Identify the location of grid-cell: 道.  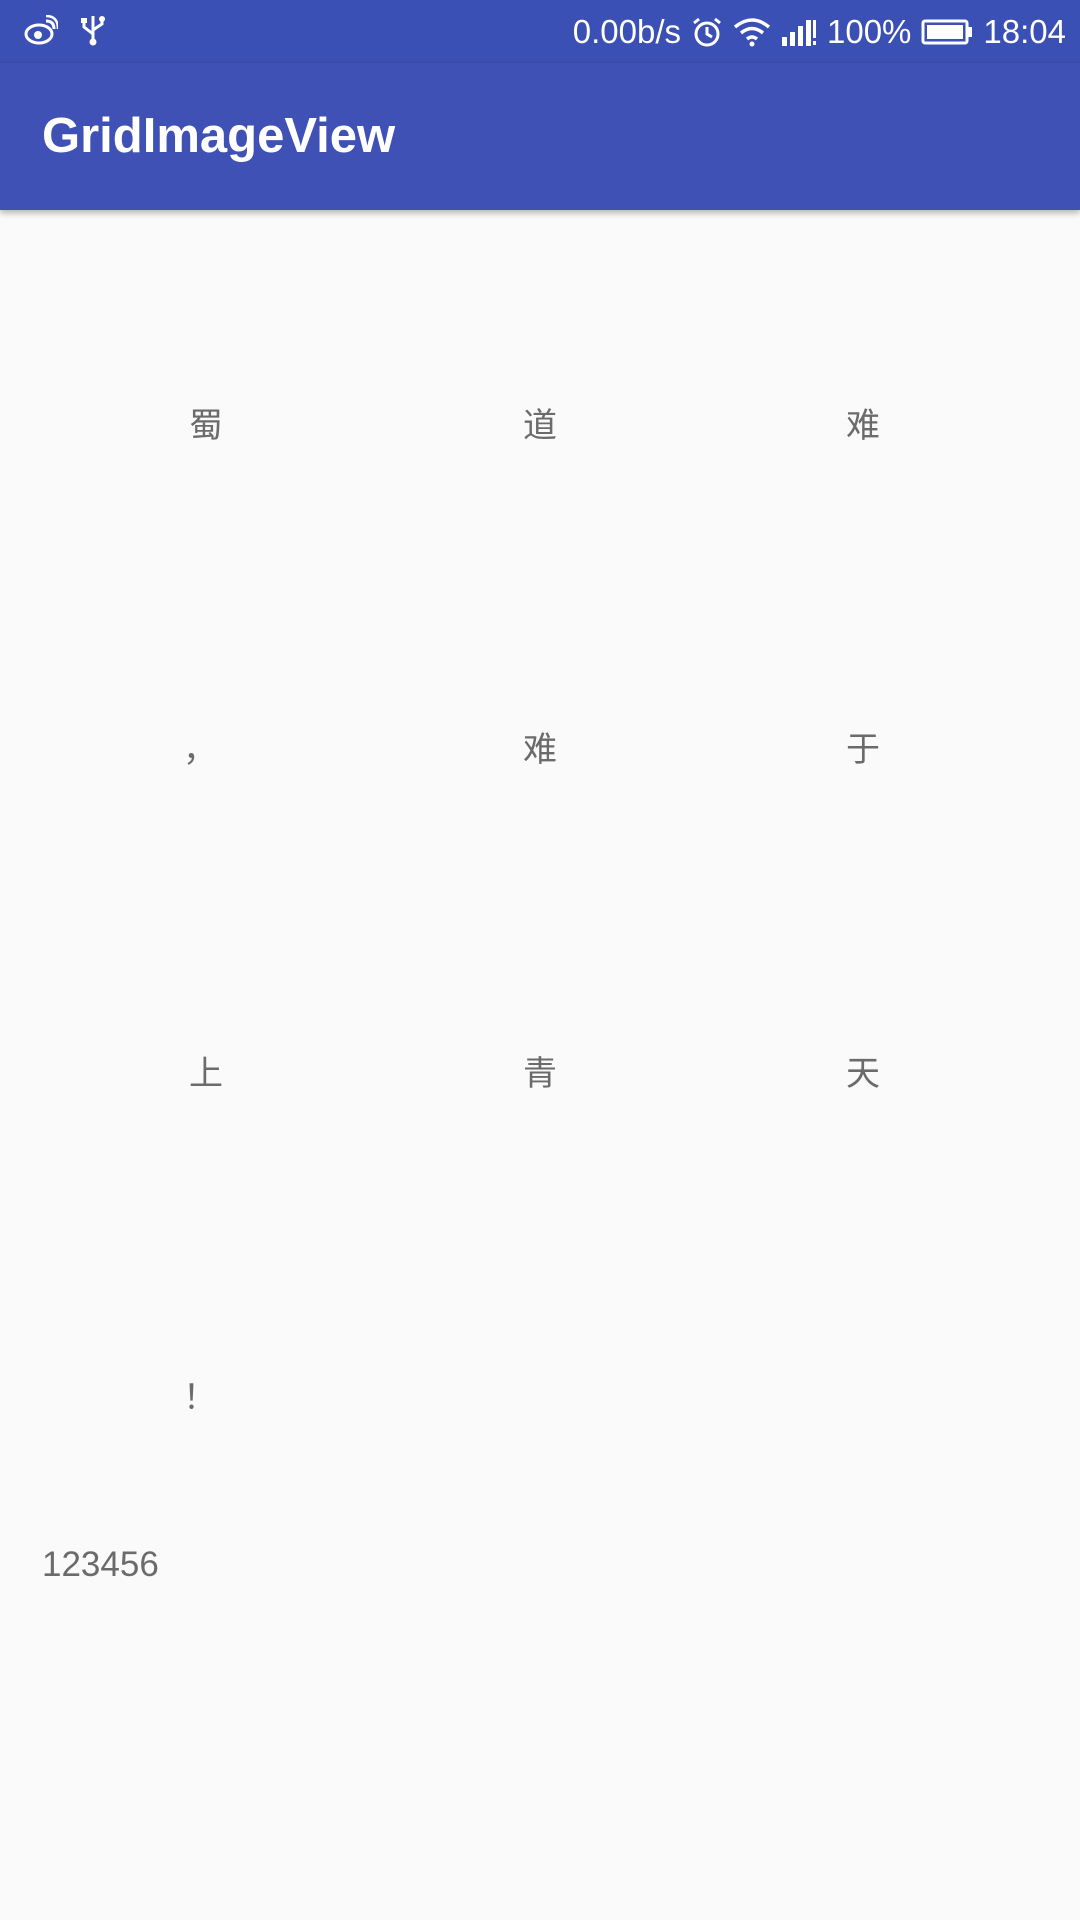
(540, 426).